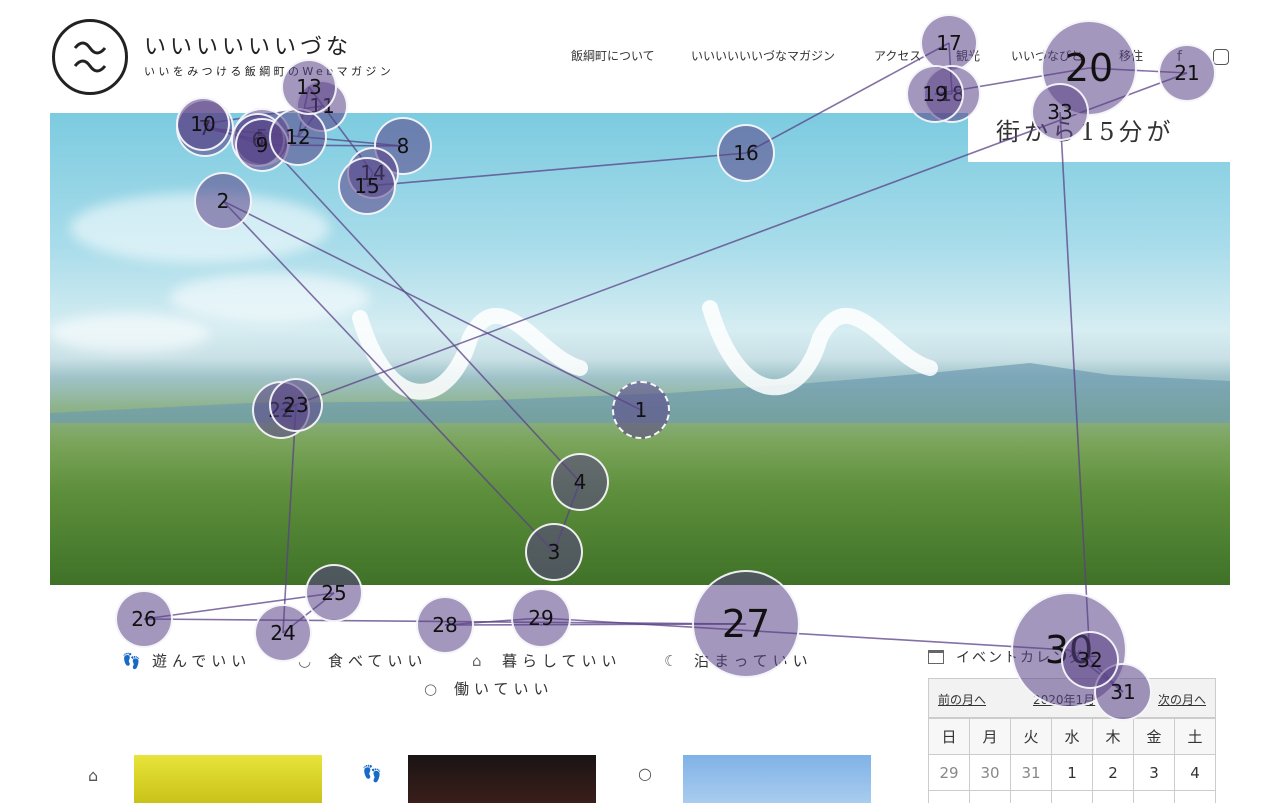 The width and height of the screenshot is (1280, 803). I want to click on calendar-day: 1, so click(1072, 772).